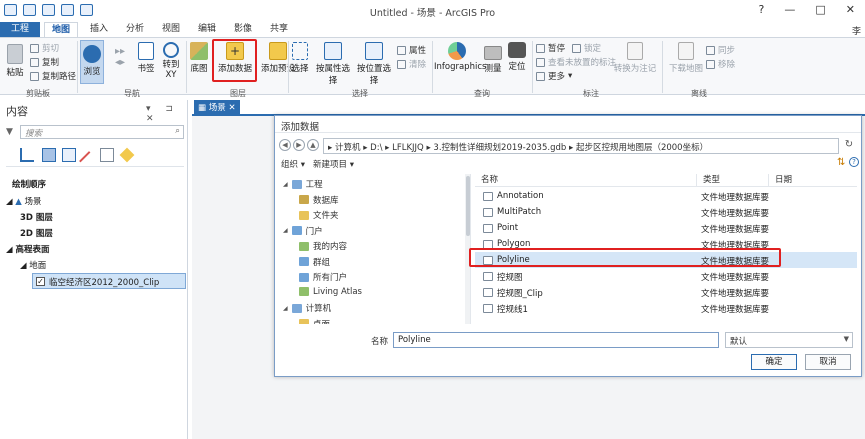 The image size is (865, 439). What do you see at coordinates (20, 29) in the screenshot?
I see `tab-project: 工程` at bounding box center [20, 29].